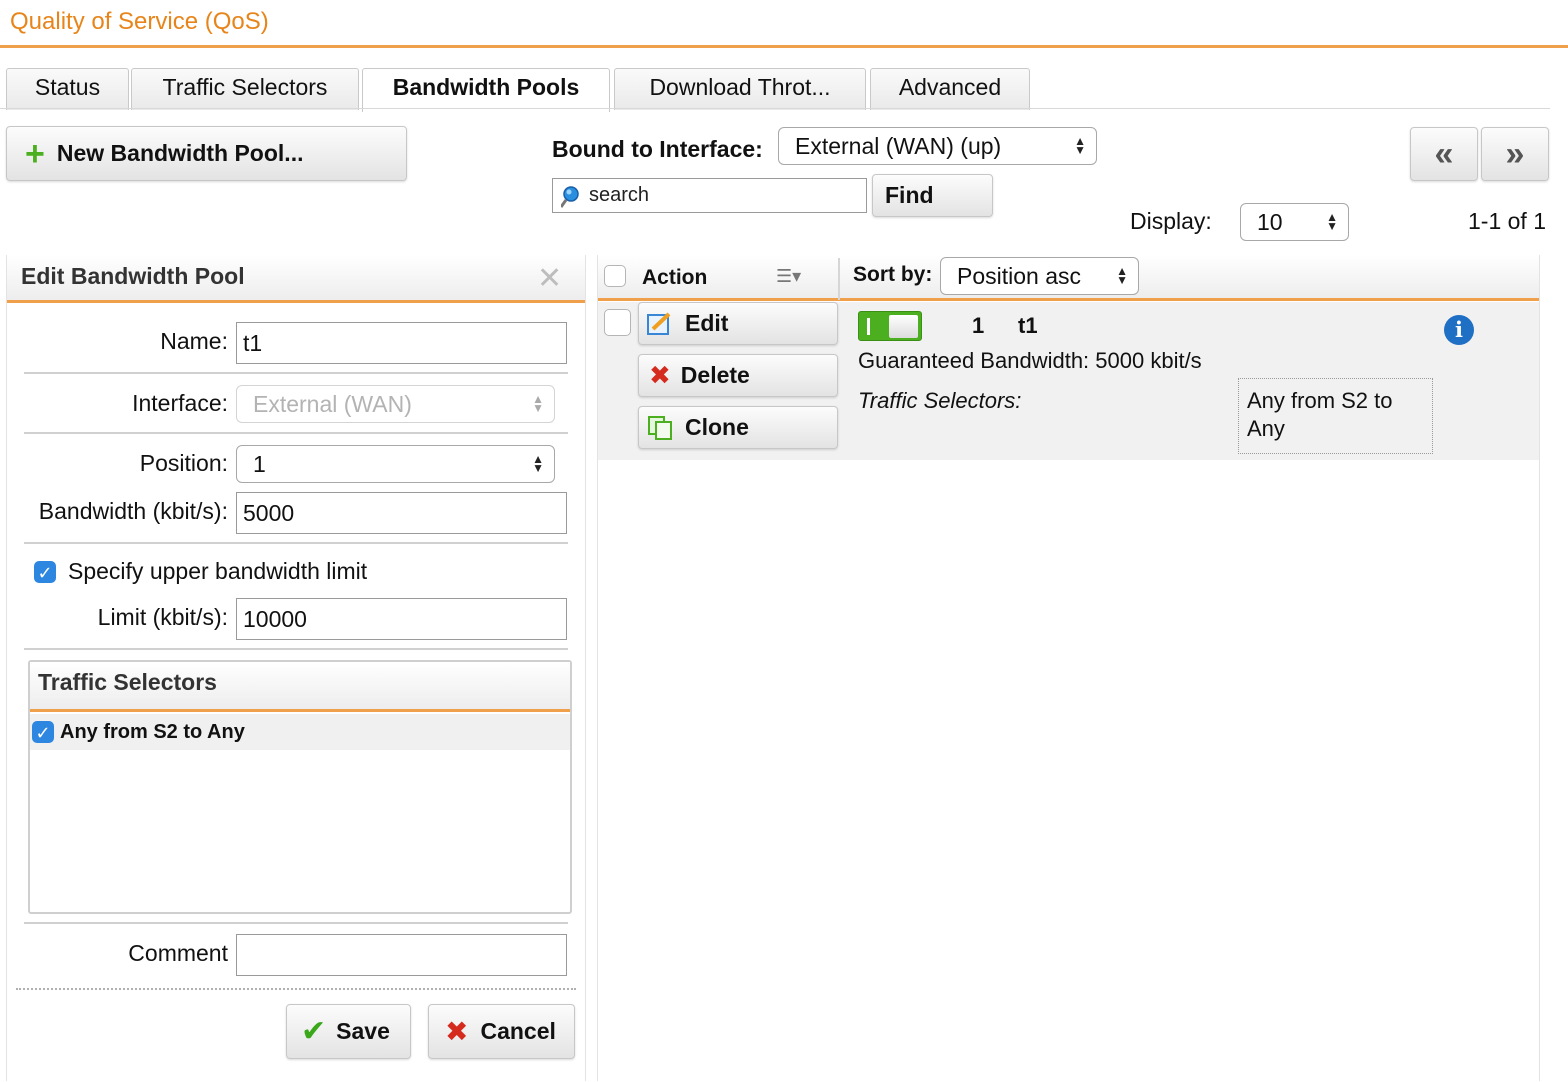 The height and width of the screenshot is (1082, 1568). What do you see at coordinates (1270, 221) in the screenshot?
I see `display-count-value: 10` at bounding box center [1270, 221].